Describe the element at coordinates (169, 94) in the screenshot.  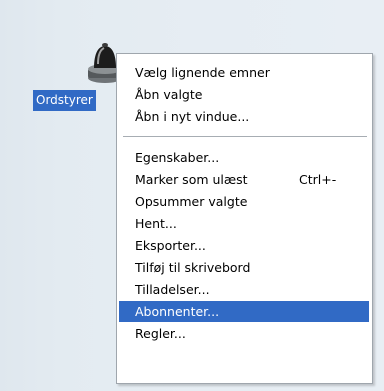
I see `menu-item-label: Åbn valgte` at that location.